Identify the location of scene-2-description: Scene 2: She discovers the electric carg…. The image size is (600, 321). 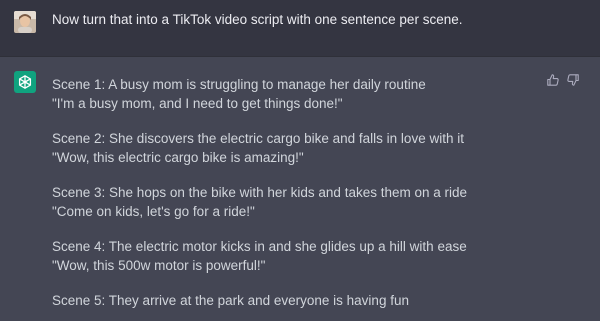
(258, 138).